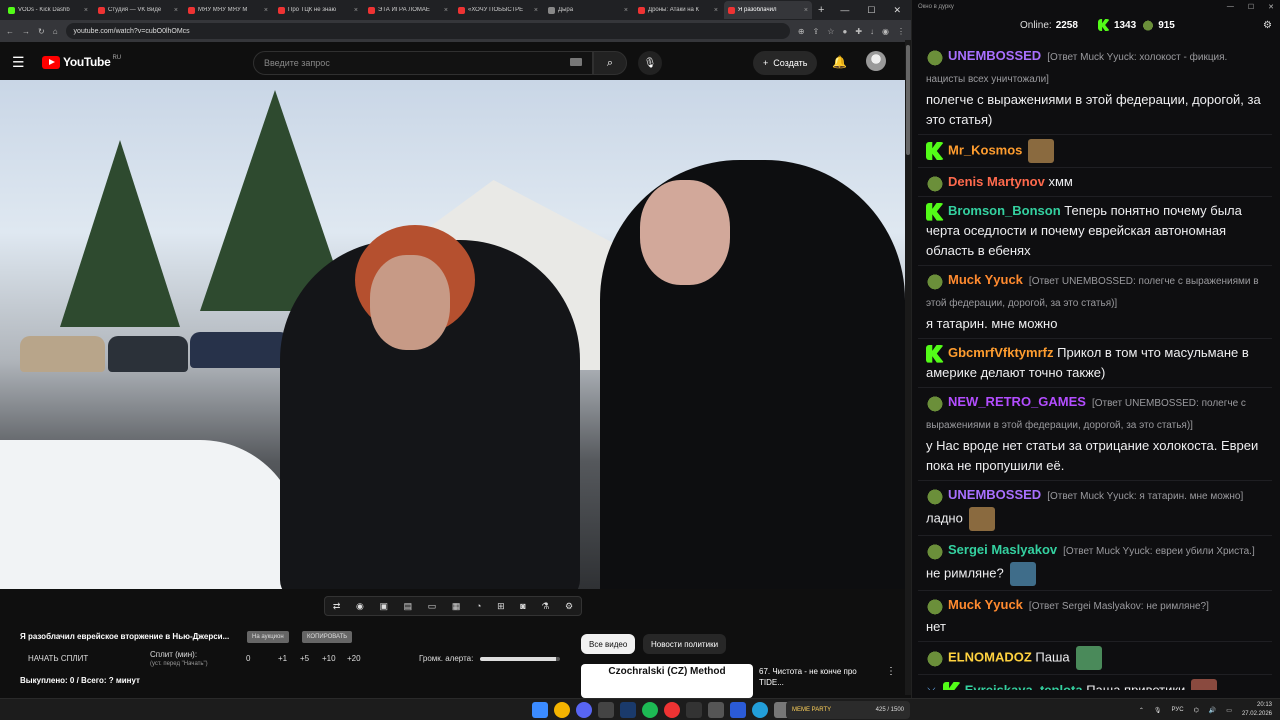  What do you see at coordinates (608, 644) in the screenshot?
I see `tab-all-videos: Все видео` at bounding box center [608, 644].